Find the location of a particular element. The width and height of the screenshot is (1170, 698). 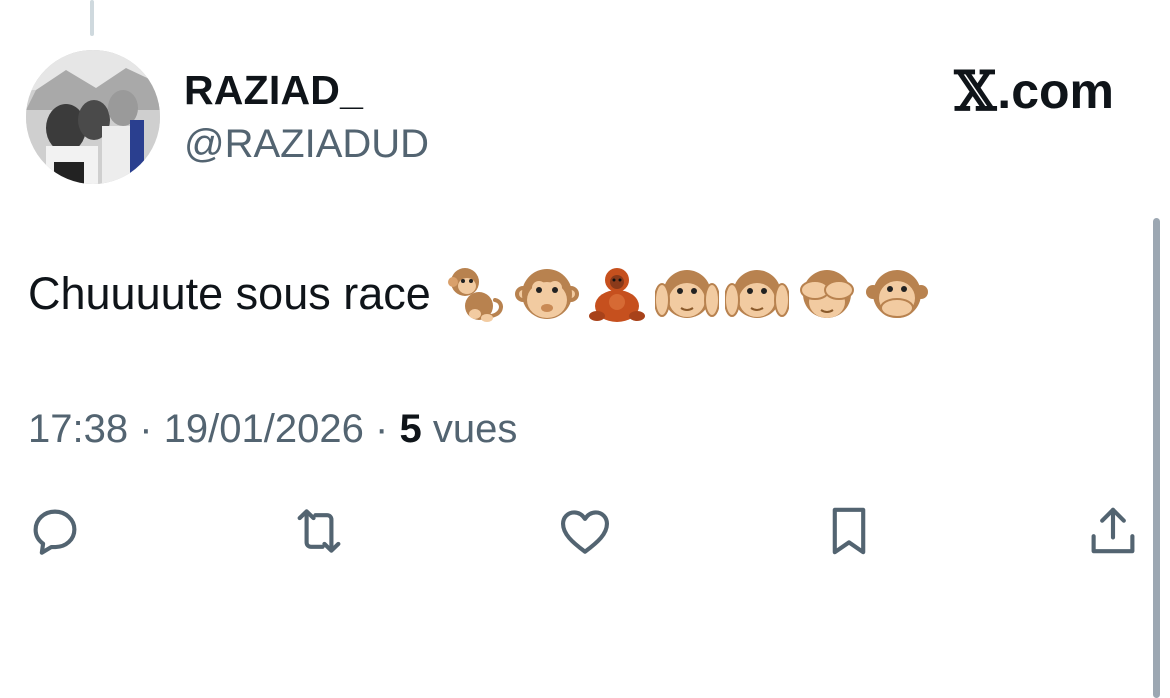

scrollbar is located at coordinates (1156, 458).